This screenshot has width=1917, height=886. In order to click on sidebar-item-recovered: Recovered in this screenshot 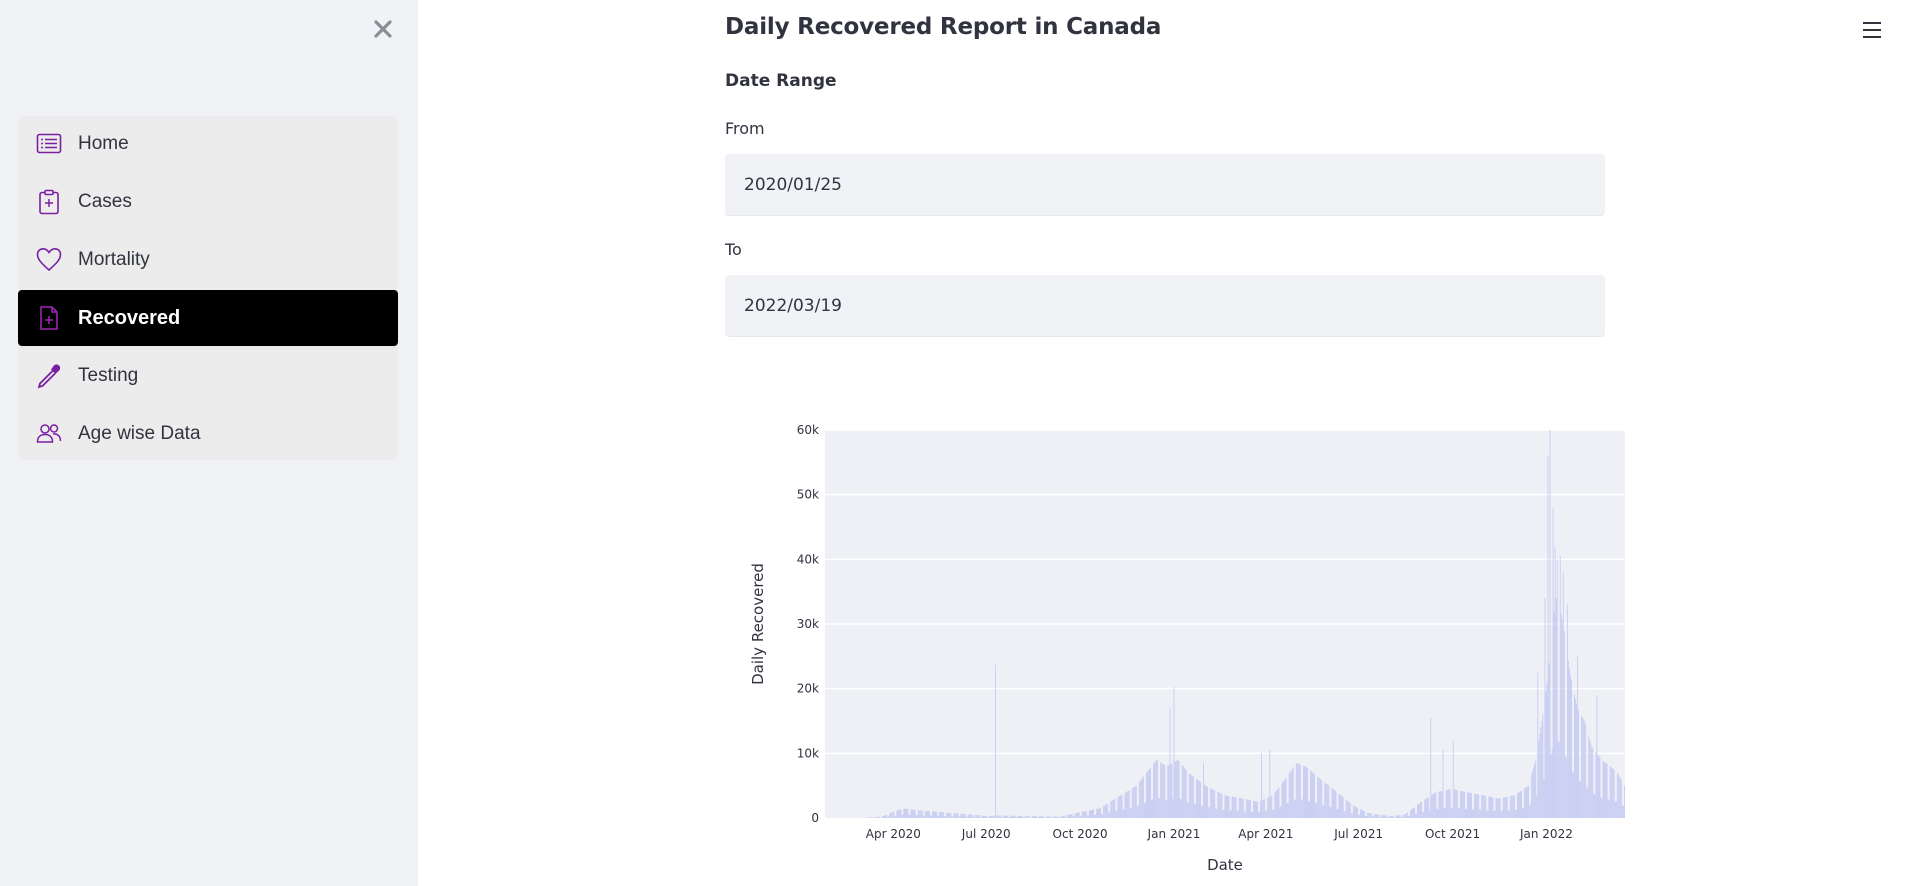, I will do `click(208, 318)`.